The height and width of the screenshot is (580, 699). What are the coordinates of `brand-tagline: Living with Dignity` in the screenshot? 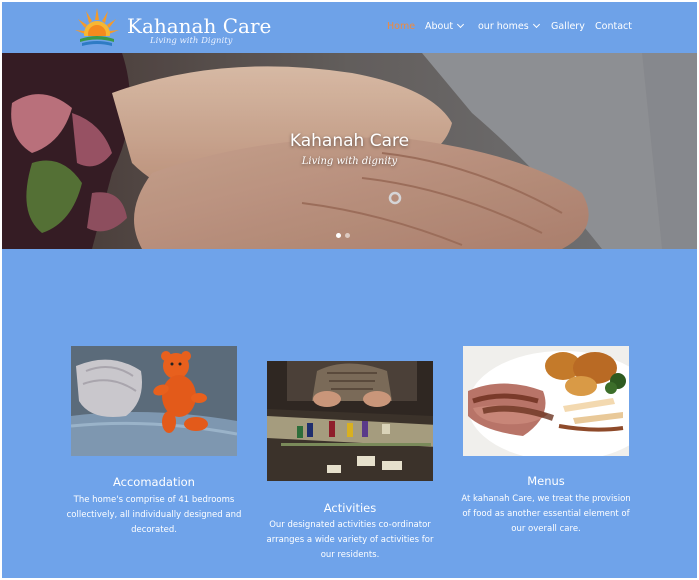 It's located at (191, 41).